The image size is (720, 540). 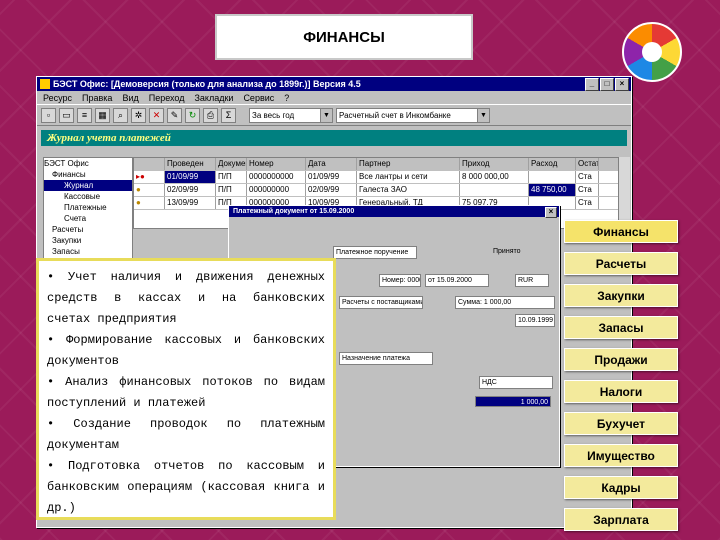 I want to click on refresh-icon: ↻, so click(x=192, y=115).